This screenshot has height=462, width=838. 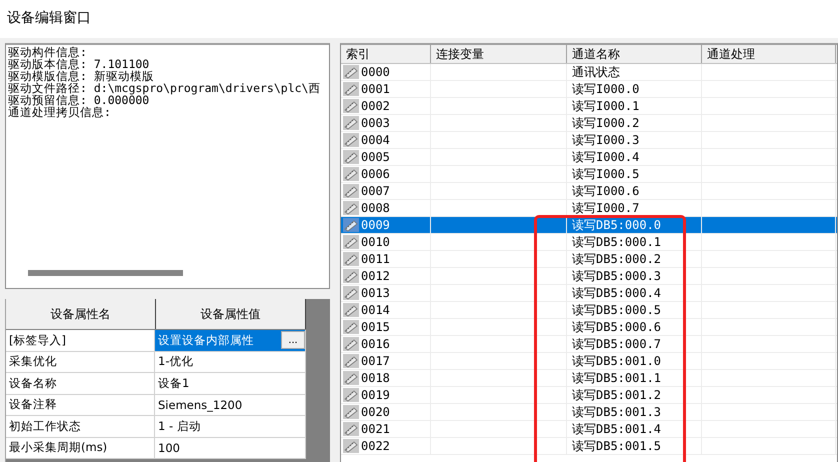 What do you see at coordinates (375, 446) in the screenshot?
I see `index-cell: 0022` at bounding box center [375, 446].